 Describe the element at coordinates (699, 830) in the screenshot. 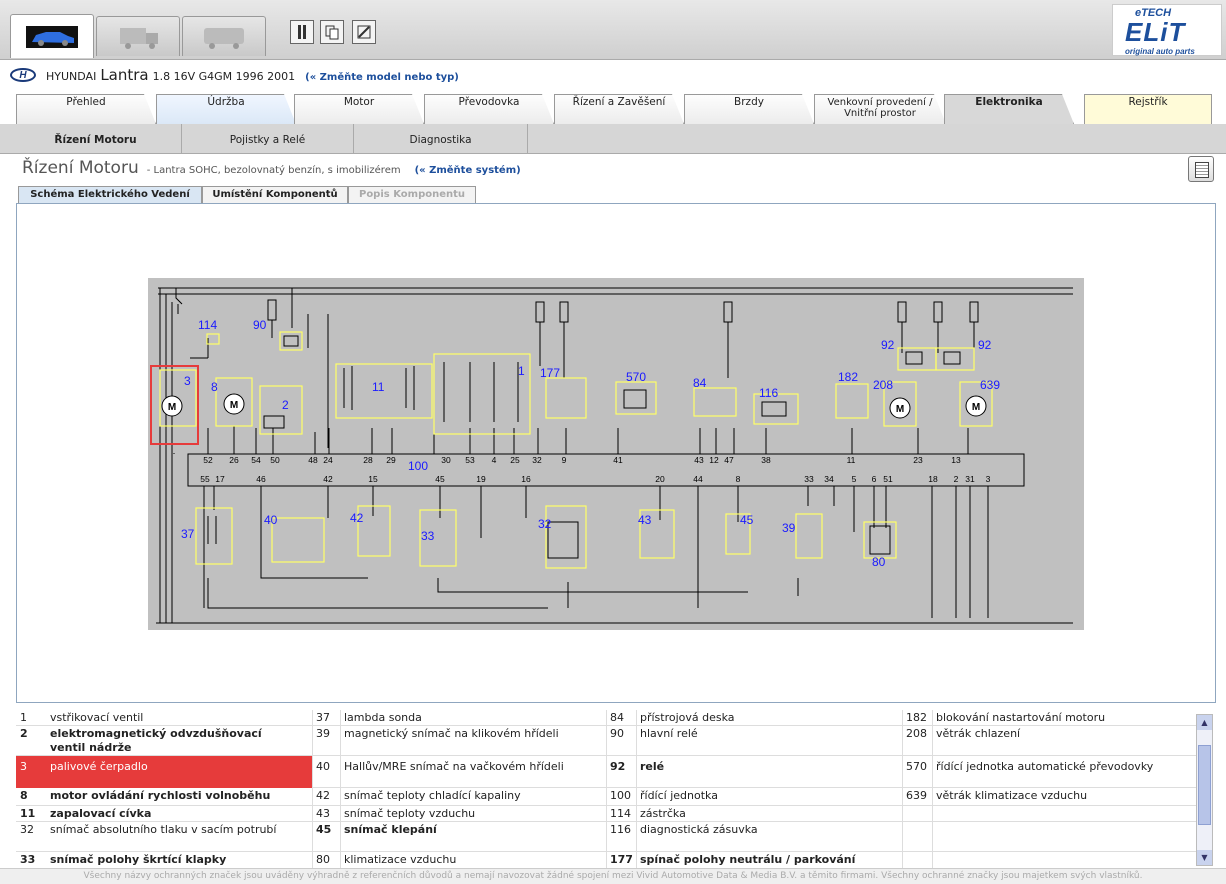

I see `legend-text: diagnostická zásuvka` at that location.